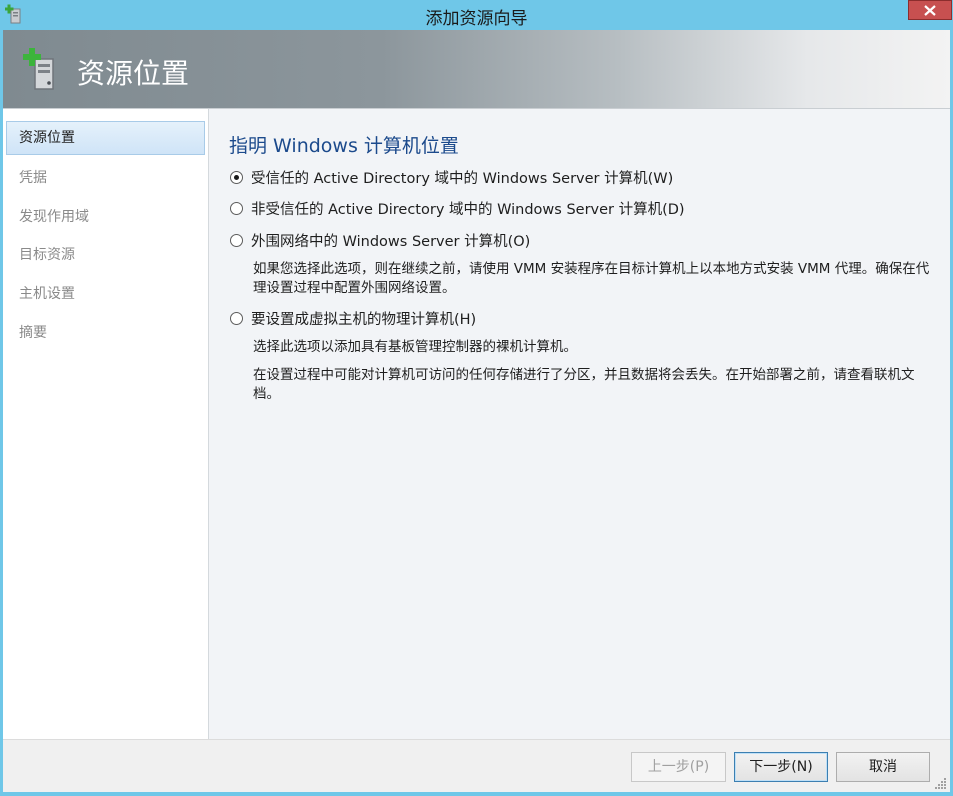  I want to click on option-label: 要设置成虚拟主机的物理计算机(H), so click(364, 319).